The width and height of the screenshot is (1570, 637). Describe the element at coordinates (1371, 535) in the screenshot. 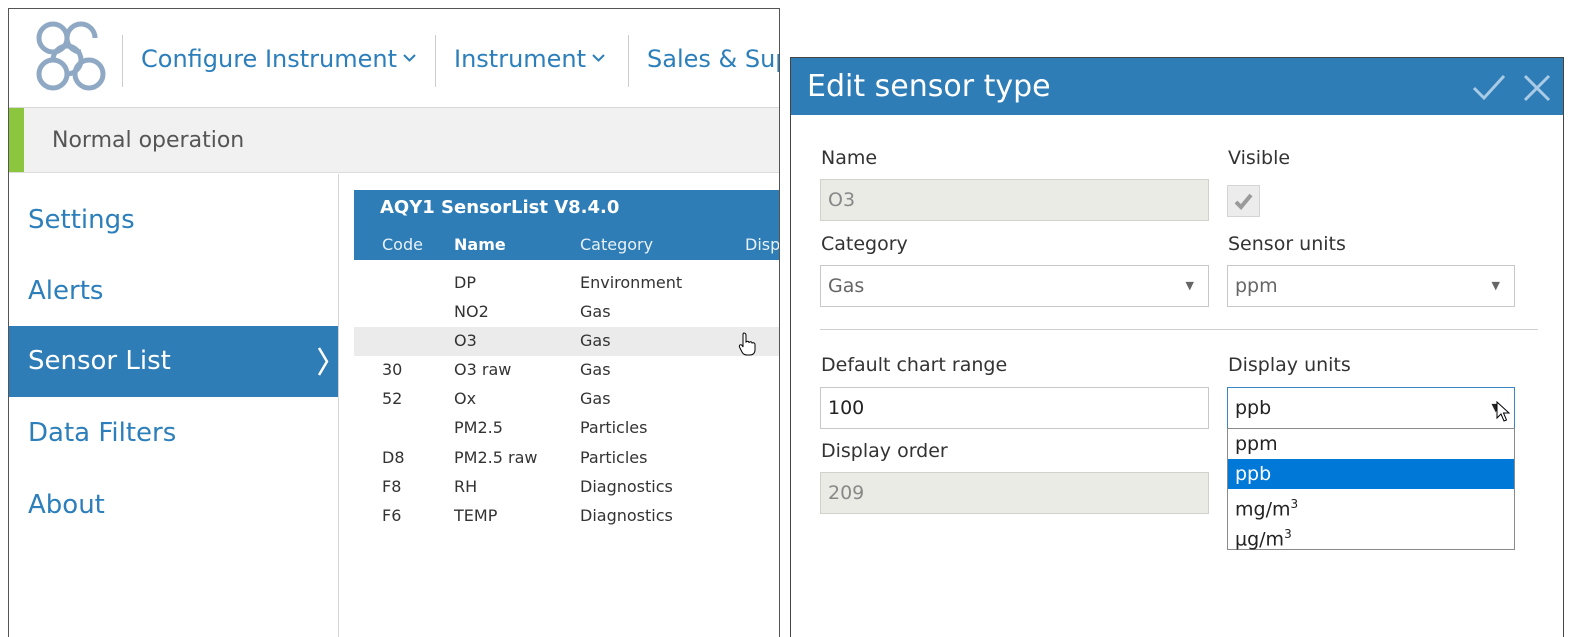

I see `dropdown-option-ug-m3: µg/m3` at that location.